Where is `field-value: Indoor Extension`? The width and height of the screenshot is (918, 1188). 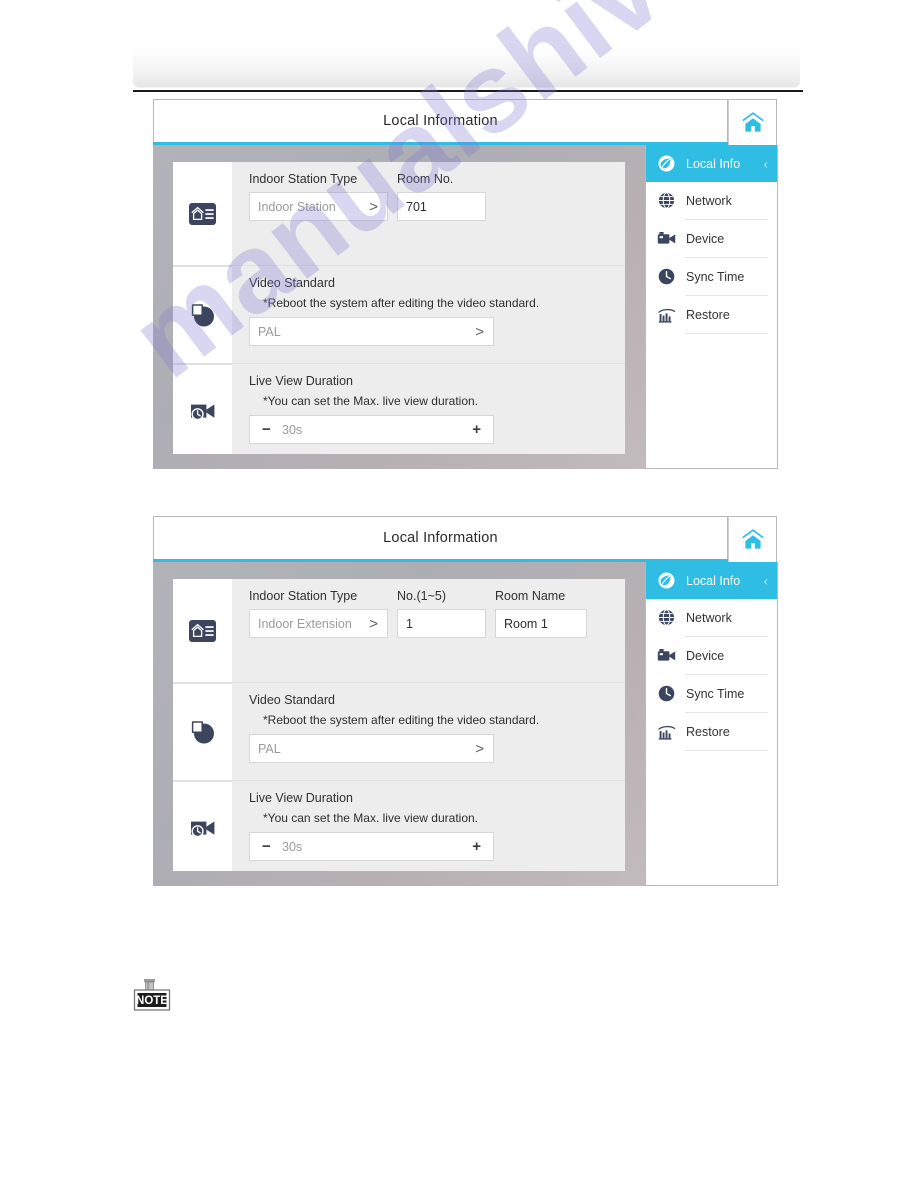 field-value: Indoor Extension is located at coordinates (305, 623).